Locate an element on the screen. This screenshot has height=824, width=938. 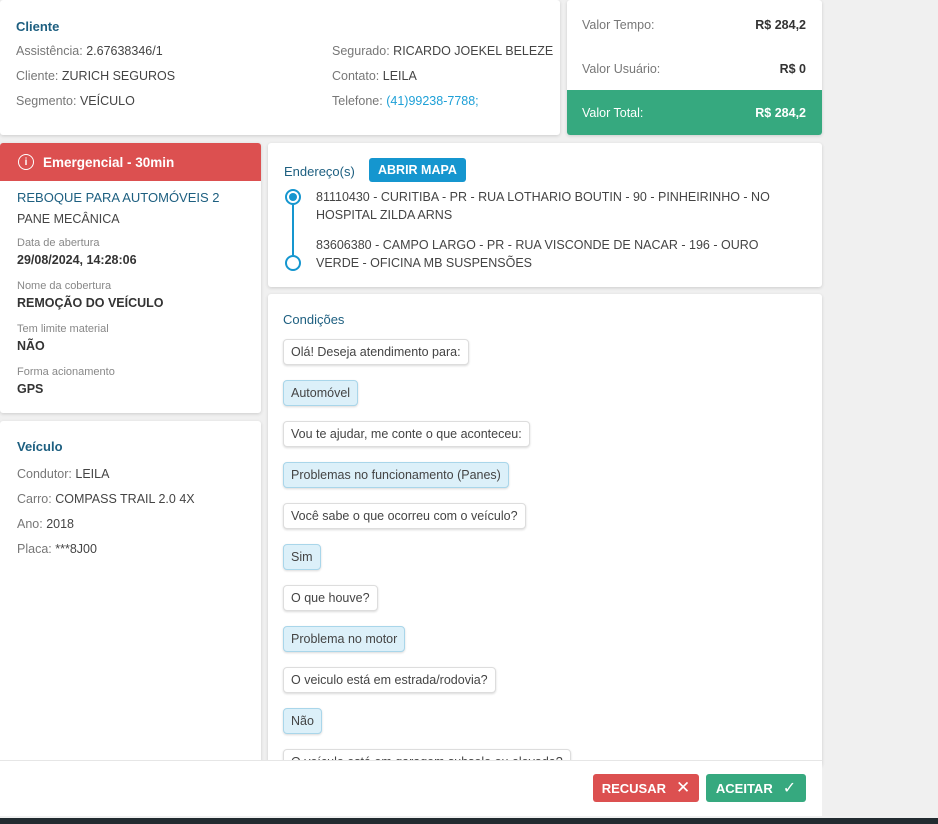
route-line is located at coordinates (293, 230).